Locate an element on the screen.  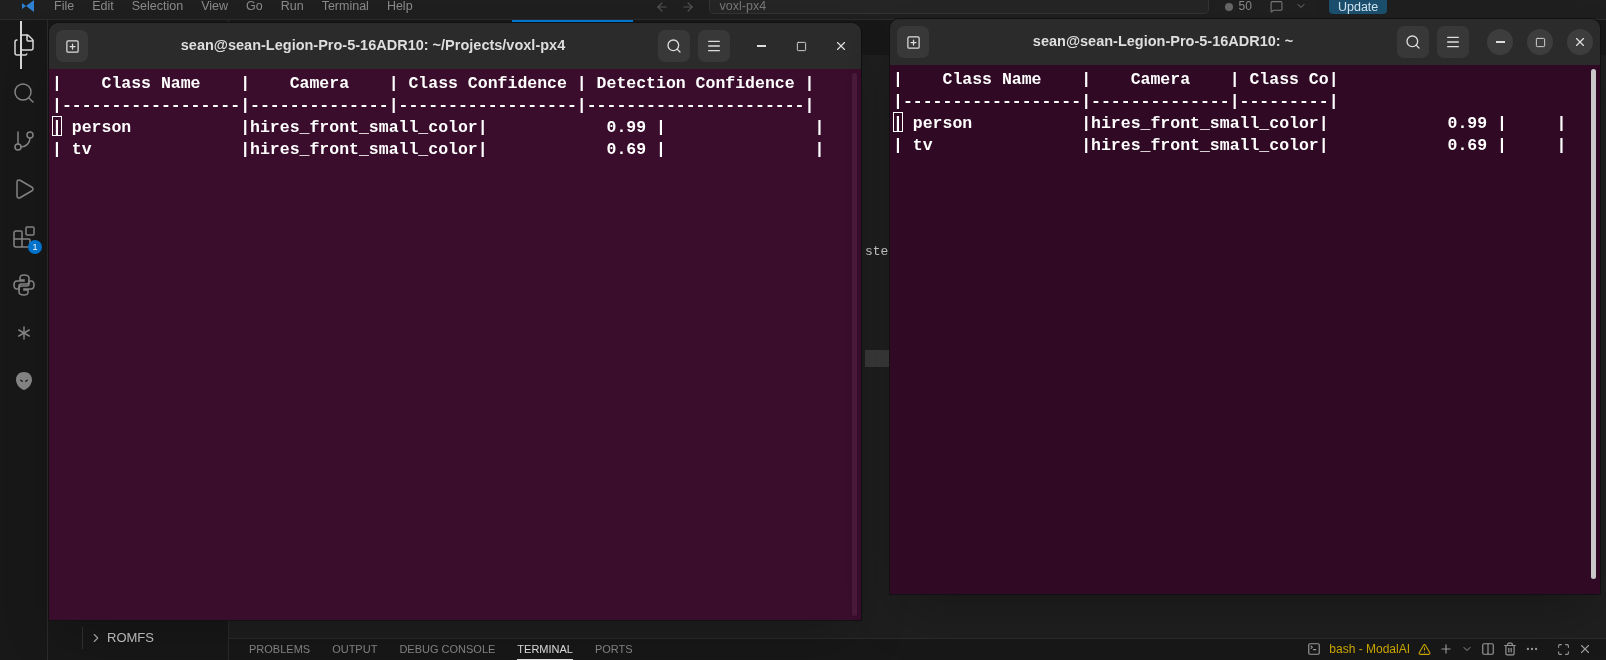
folder-name: ROMFS is located at coordinates (130, 638).